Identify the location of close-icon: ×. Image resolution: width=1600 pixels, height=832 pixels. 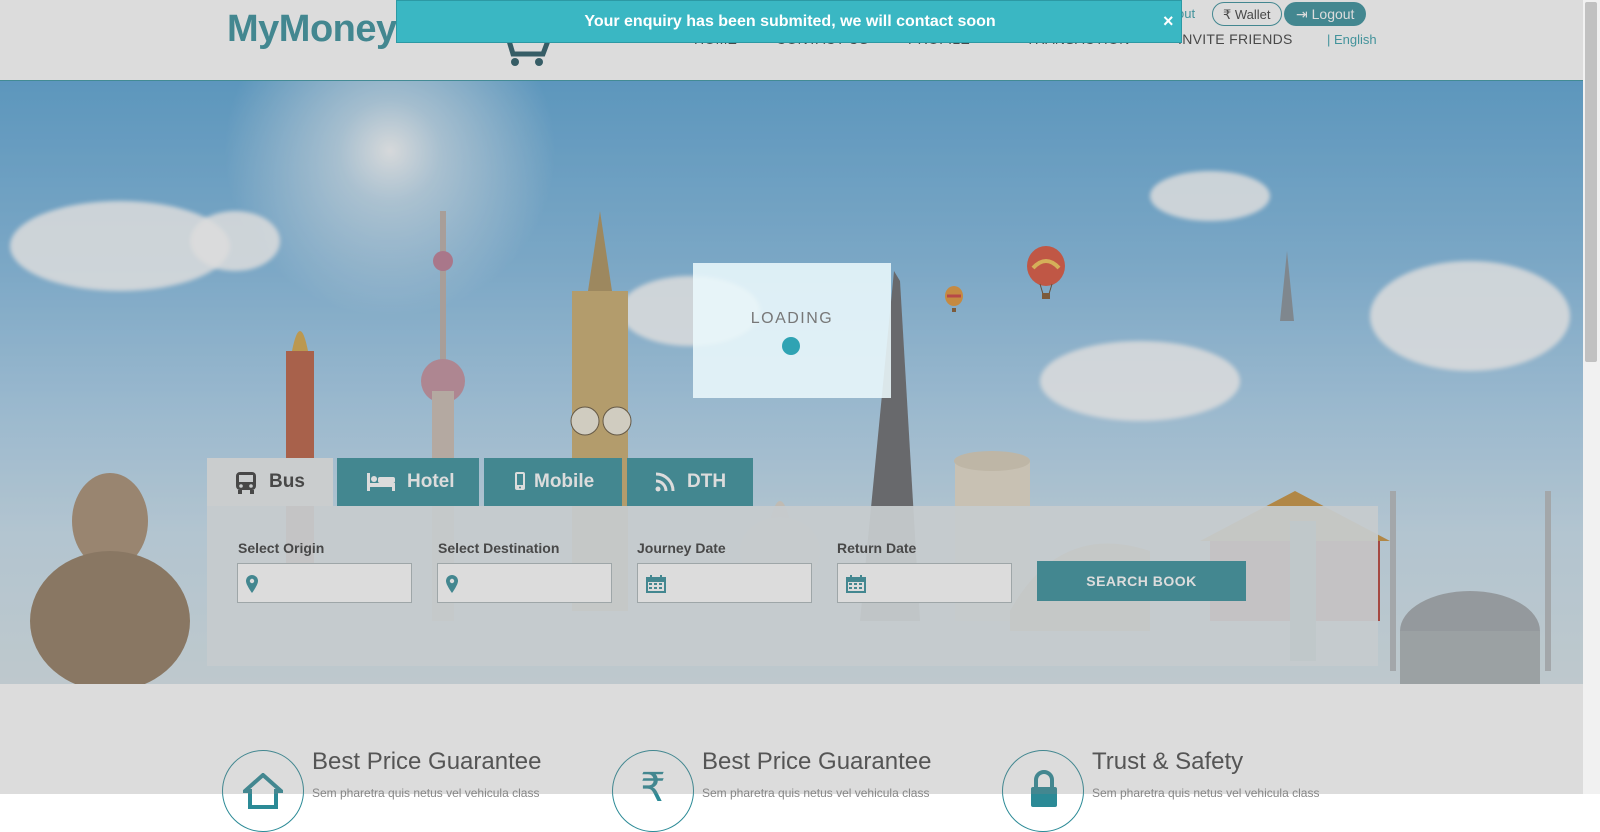
(1168, 21).